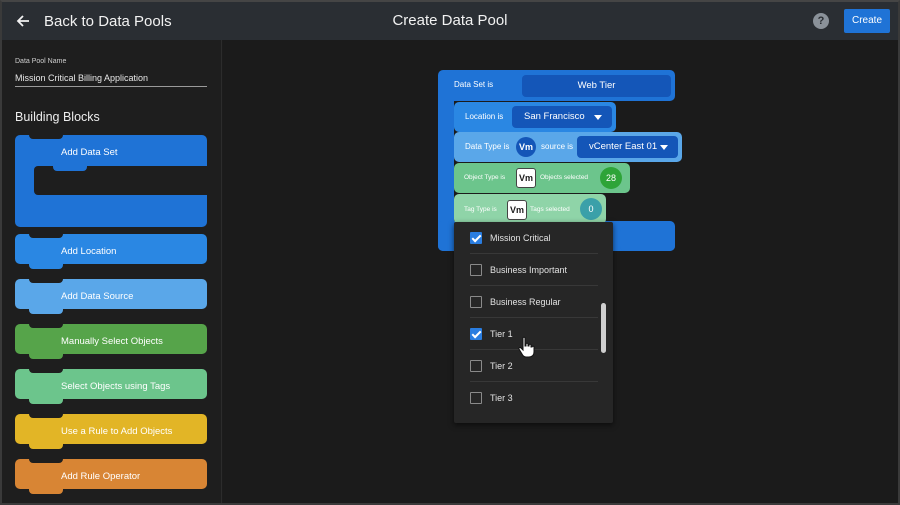 The height and width of the screenshot is (505, 900). I want to click on block-label: Add Data Set, so click(89, 152).